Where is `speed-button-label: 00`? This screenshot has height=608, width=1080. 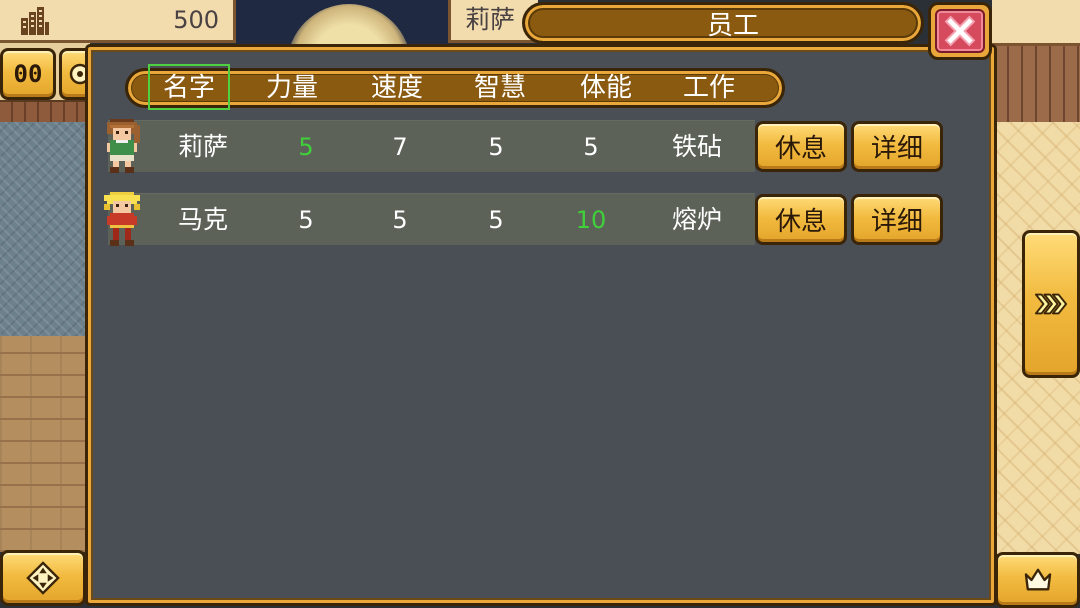 speed-button-label: 00 is located at coordinates (28, 74).